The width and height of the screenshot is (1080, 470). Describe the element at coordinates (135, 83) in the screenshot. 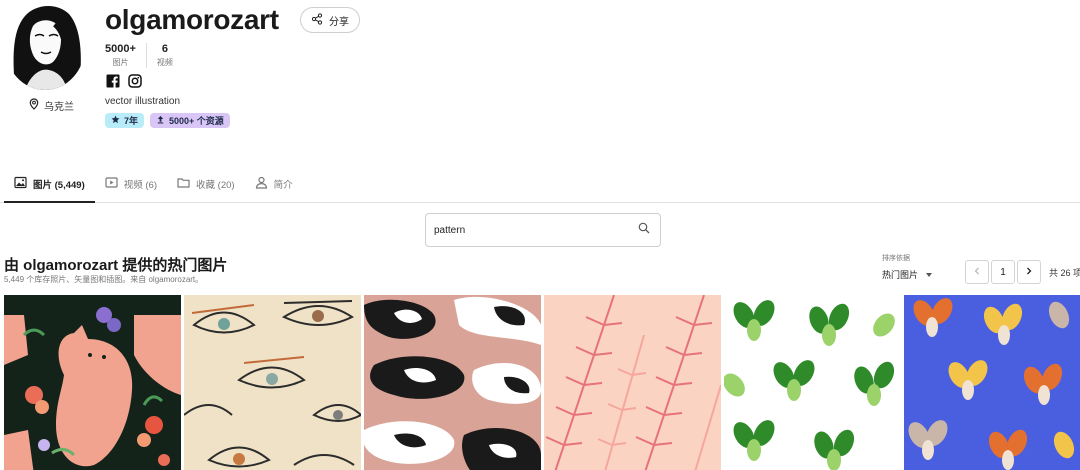

I see `instagram-icon` at that location.